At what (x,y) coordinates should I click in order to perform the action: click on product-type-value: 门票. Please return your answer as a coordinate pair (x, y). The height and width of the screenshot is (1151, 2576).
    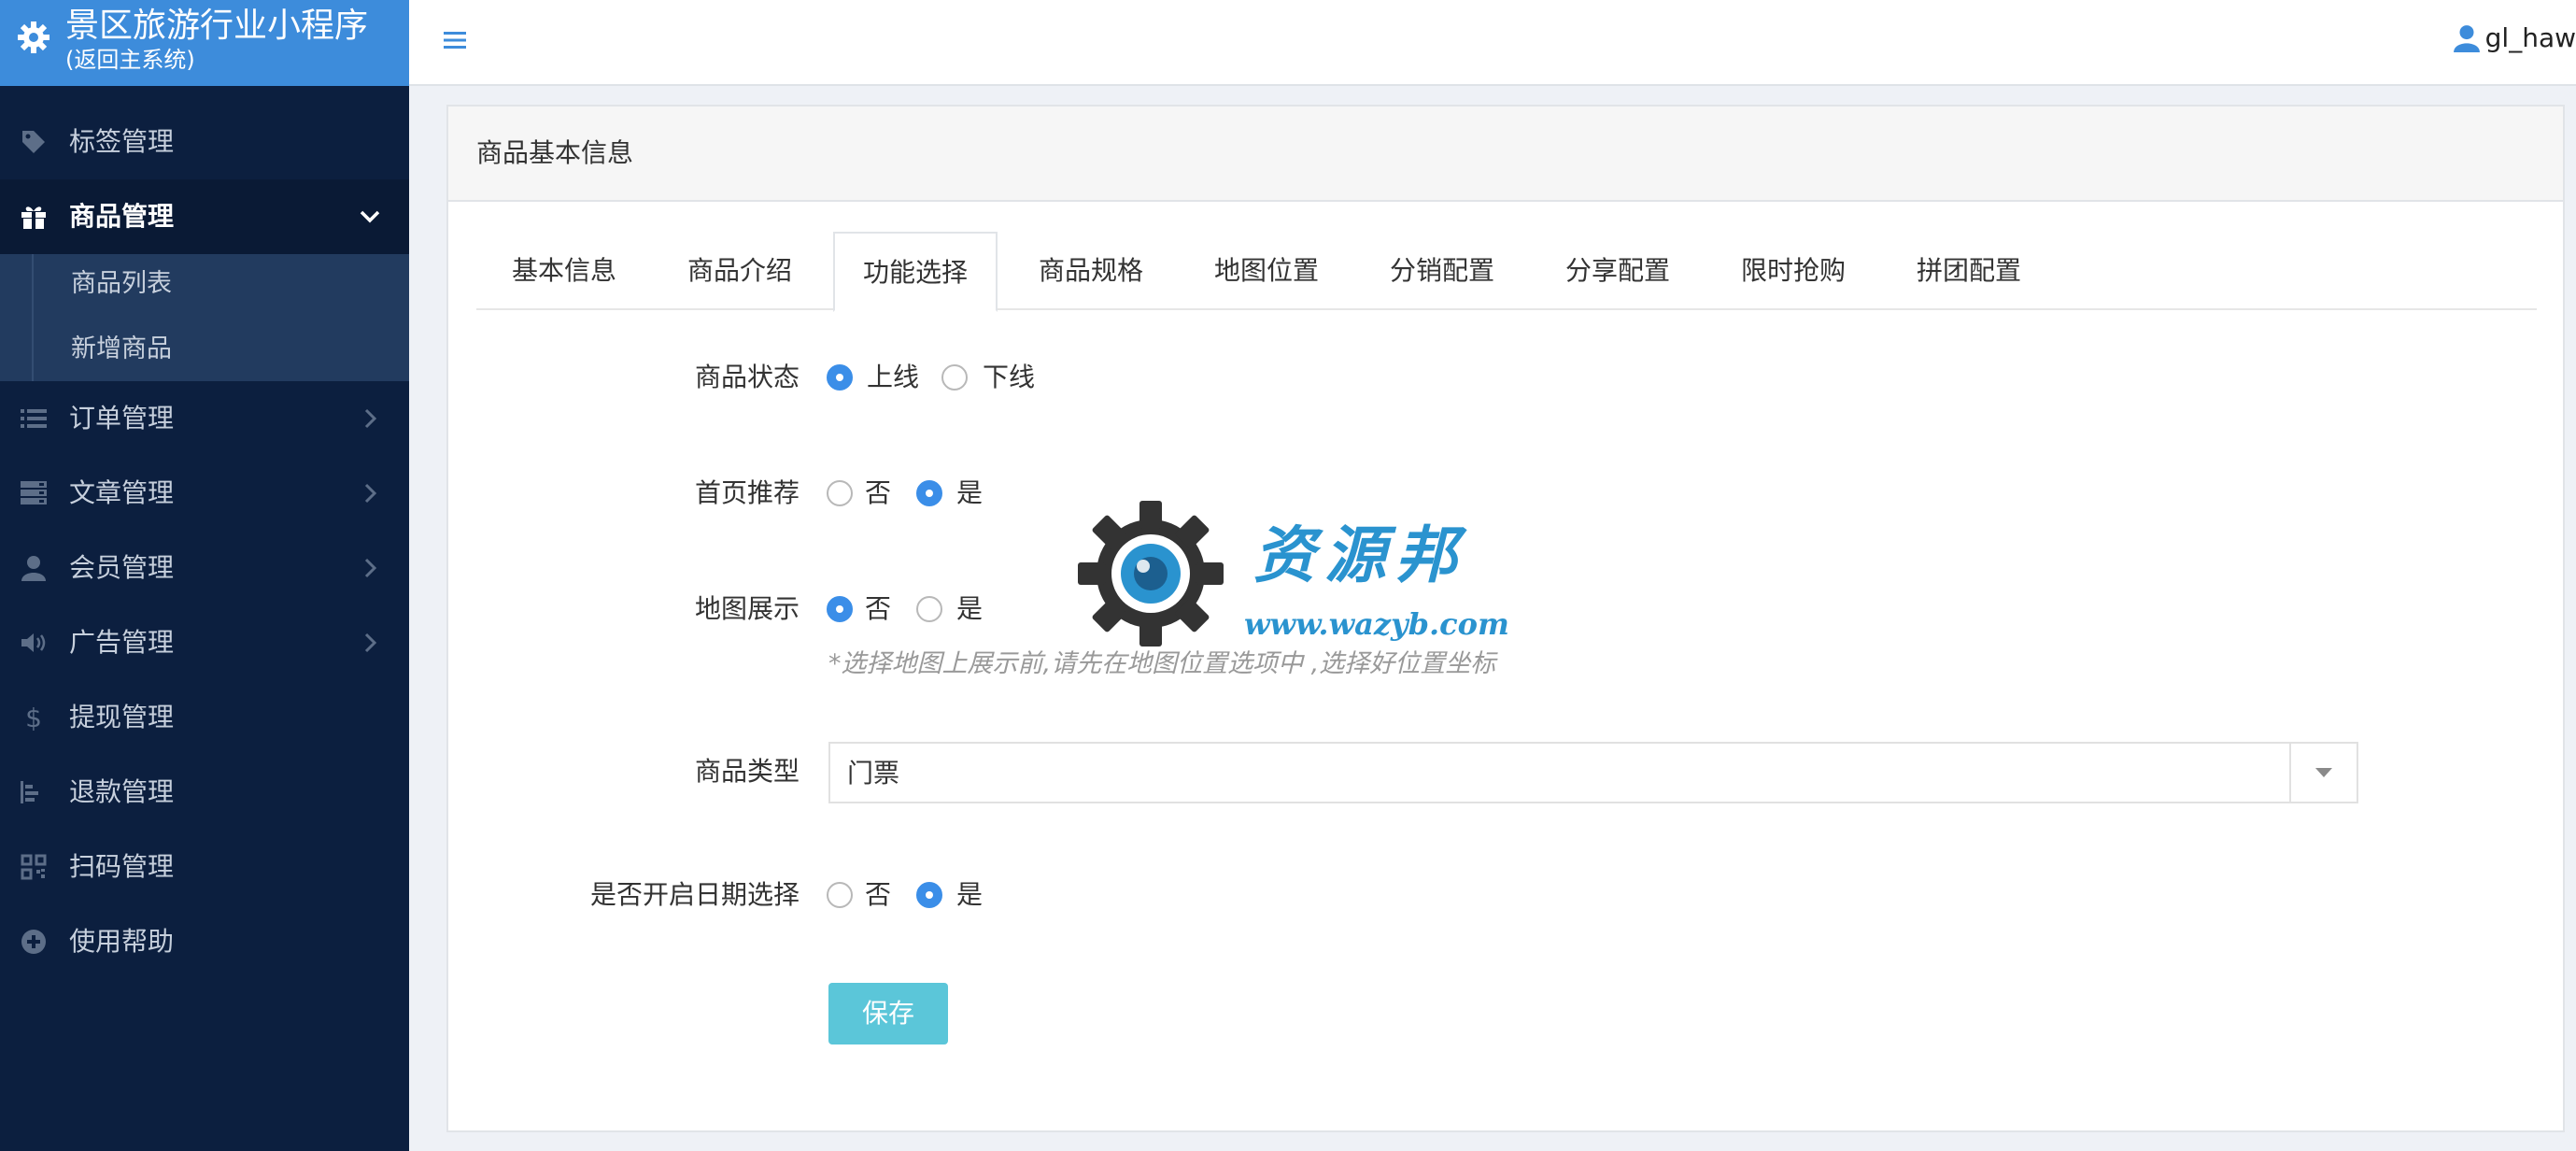
    Looking at the image, I should click on (873, 773).